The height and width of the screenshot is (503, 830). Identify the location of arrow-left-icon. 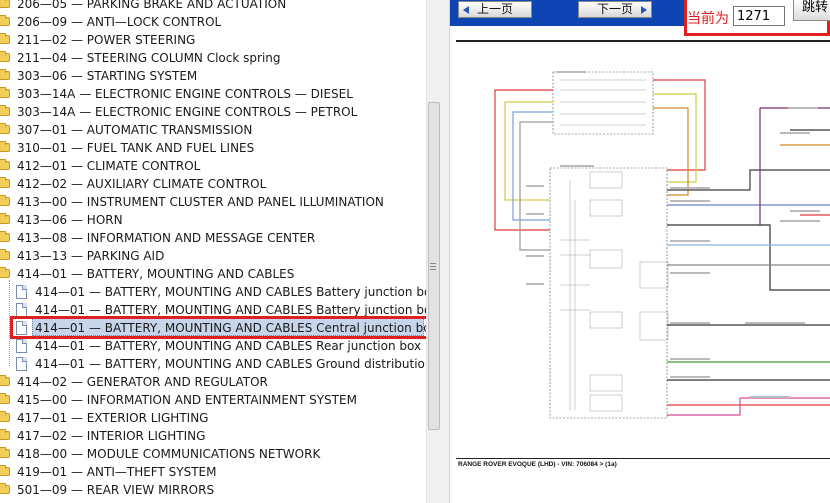
(466, 10).